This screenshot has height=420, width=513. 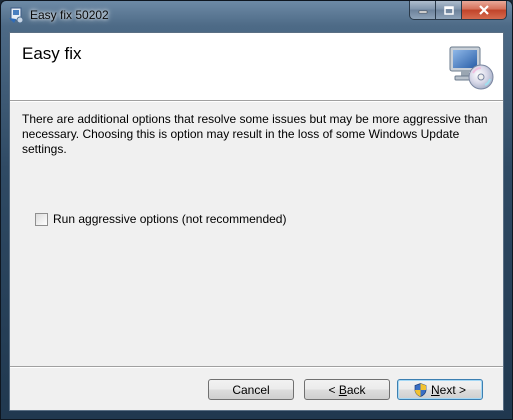 I want to click on footer-divider-highlight, so click(x=256, y=367).